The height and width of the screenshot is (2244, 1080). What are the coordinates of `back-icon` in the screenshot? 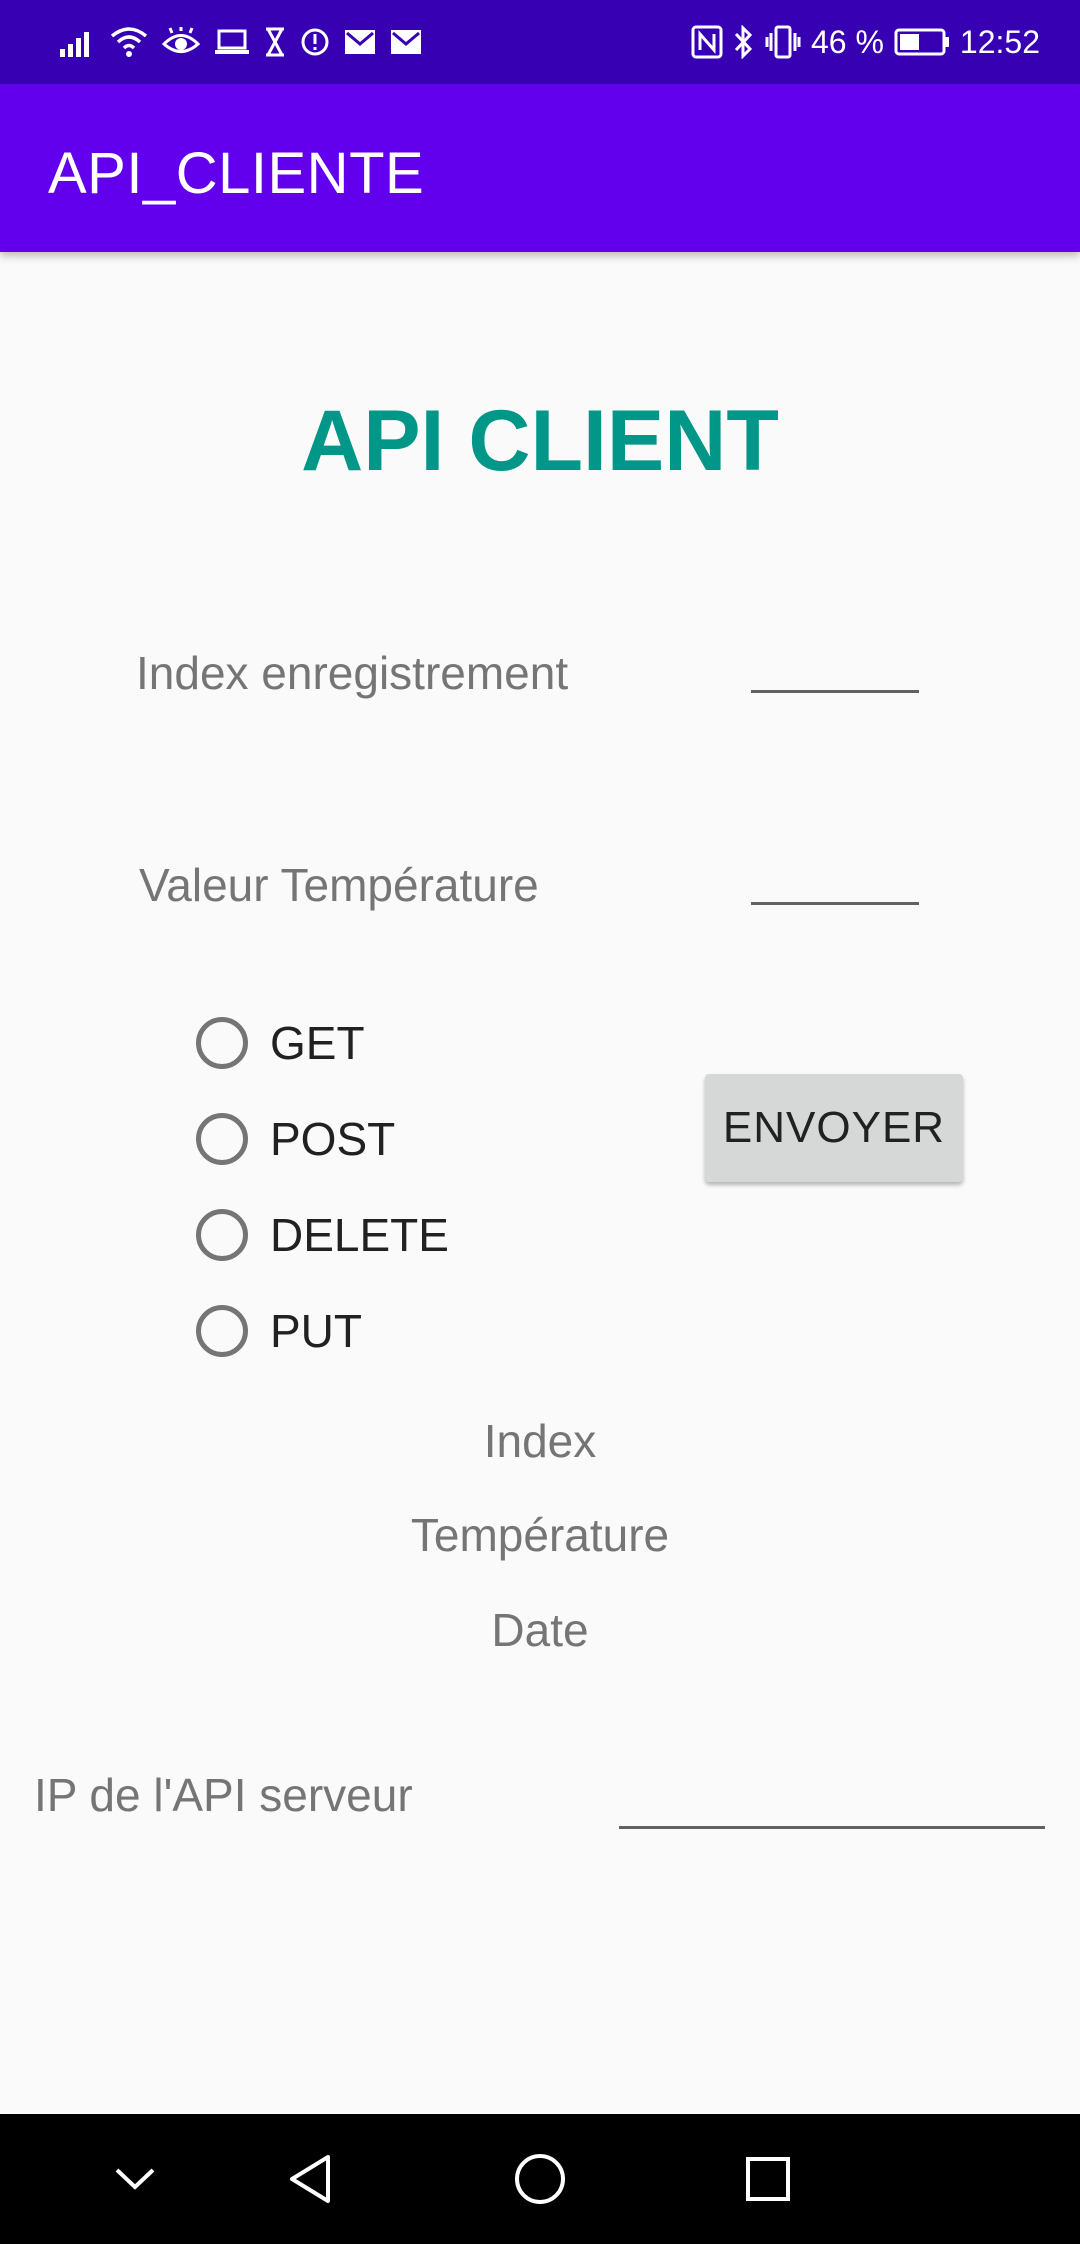 It's located at (310, 2179).